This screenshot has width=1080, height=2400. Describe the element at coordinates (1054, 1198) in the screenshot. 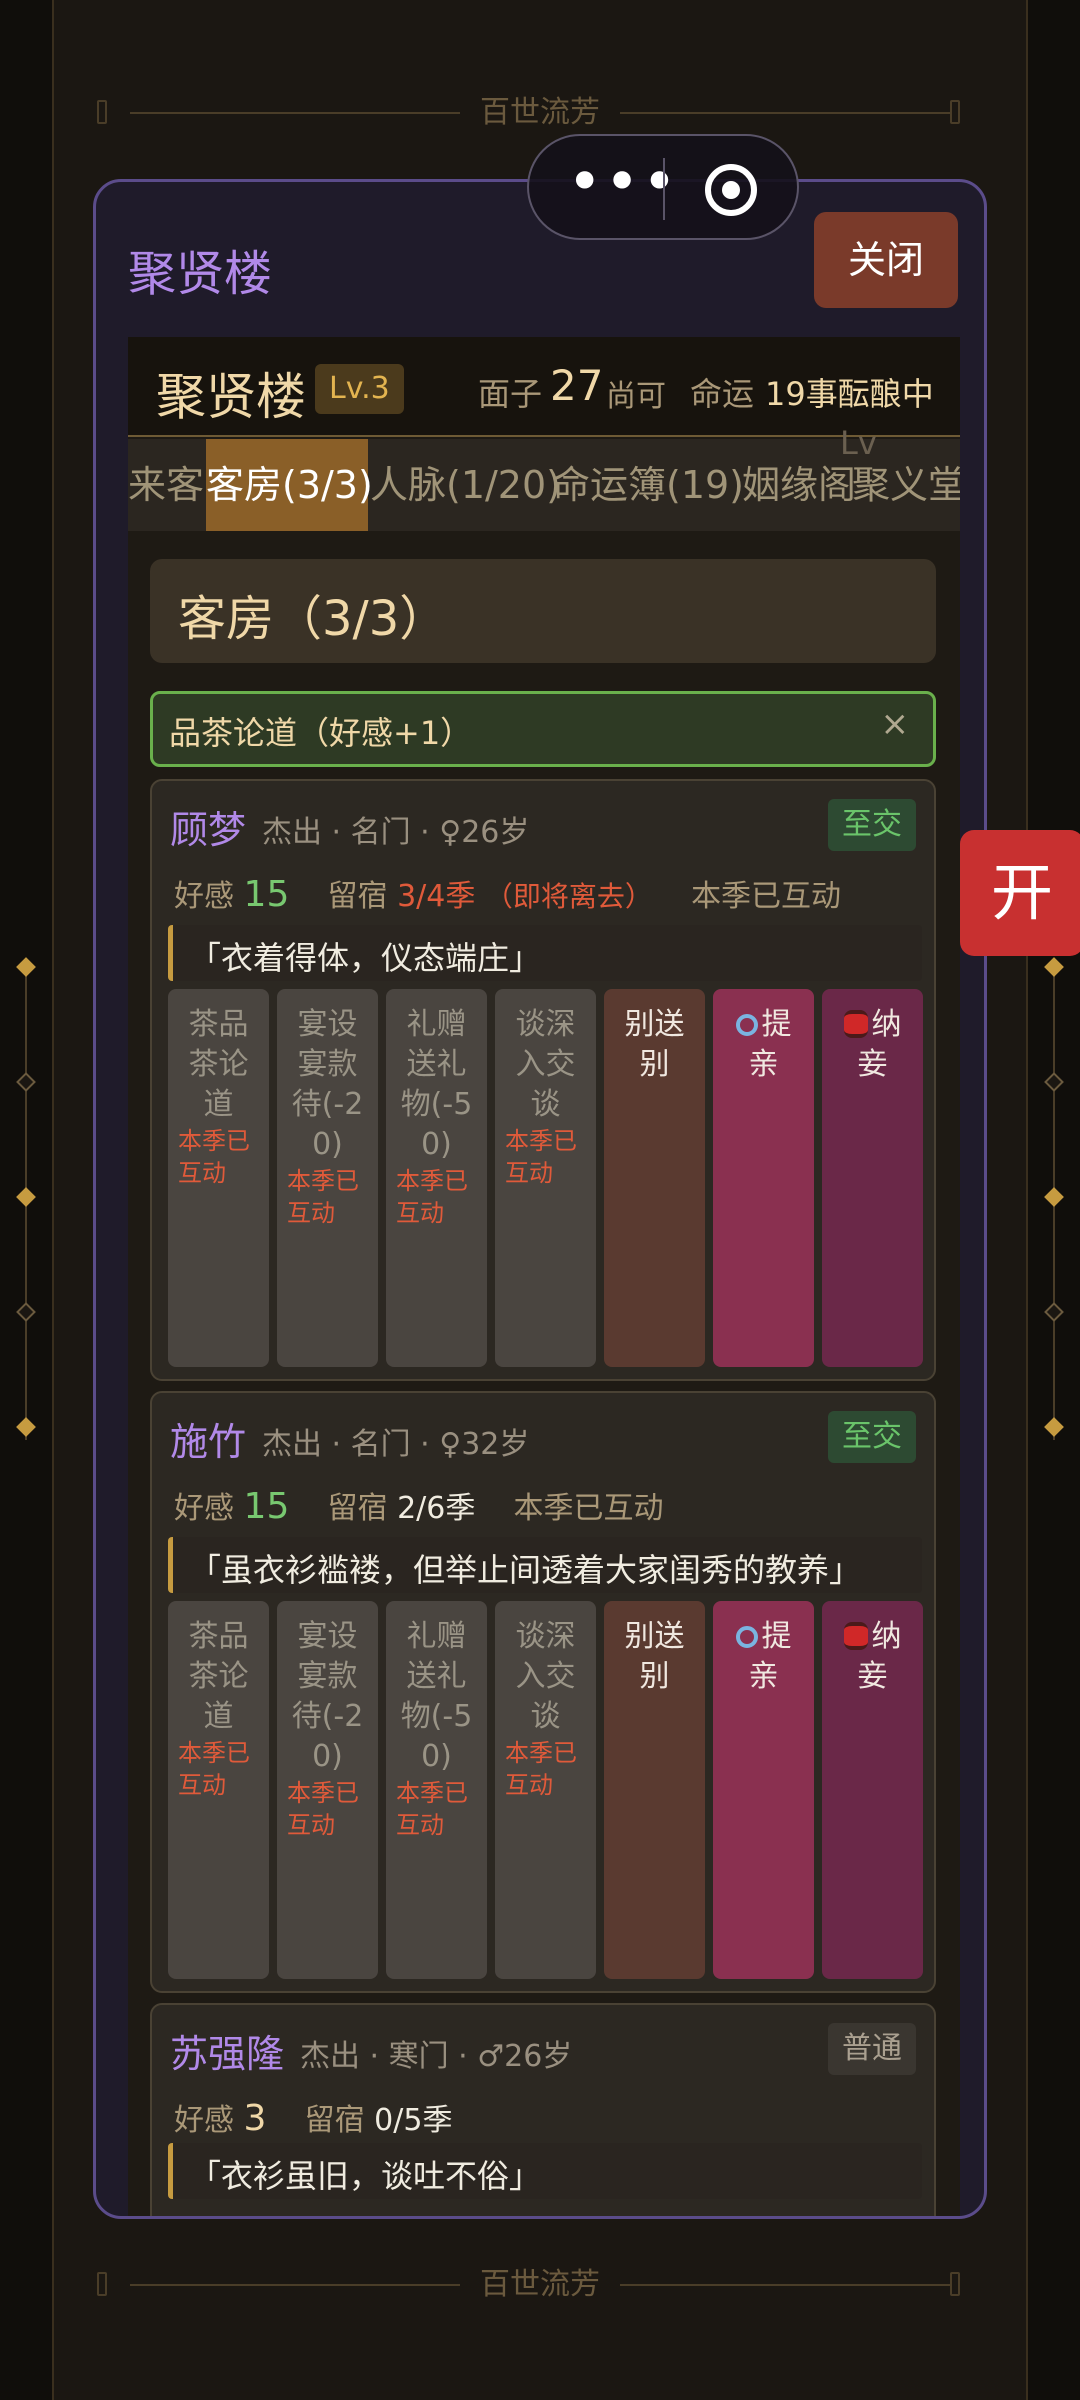

I see `side-ornament-right` at that location.